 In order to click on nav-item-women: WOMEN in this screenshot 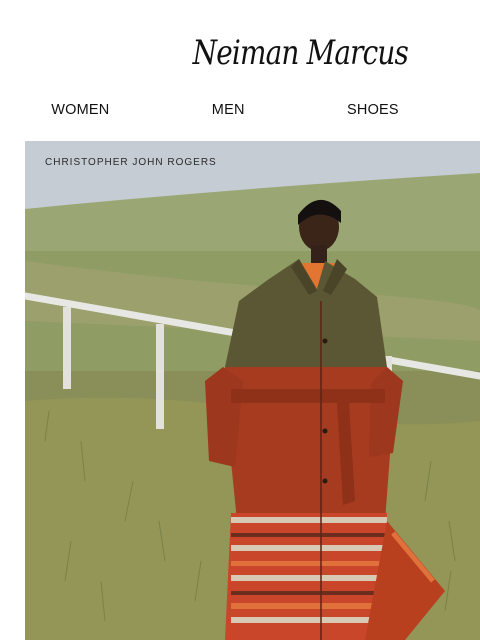, I will do `click(80, 110)`.